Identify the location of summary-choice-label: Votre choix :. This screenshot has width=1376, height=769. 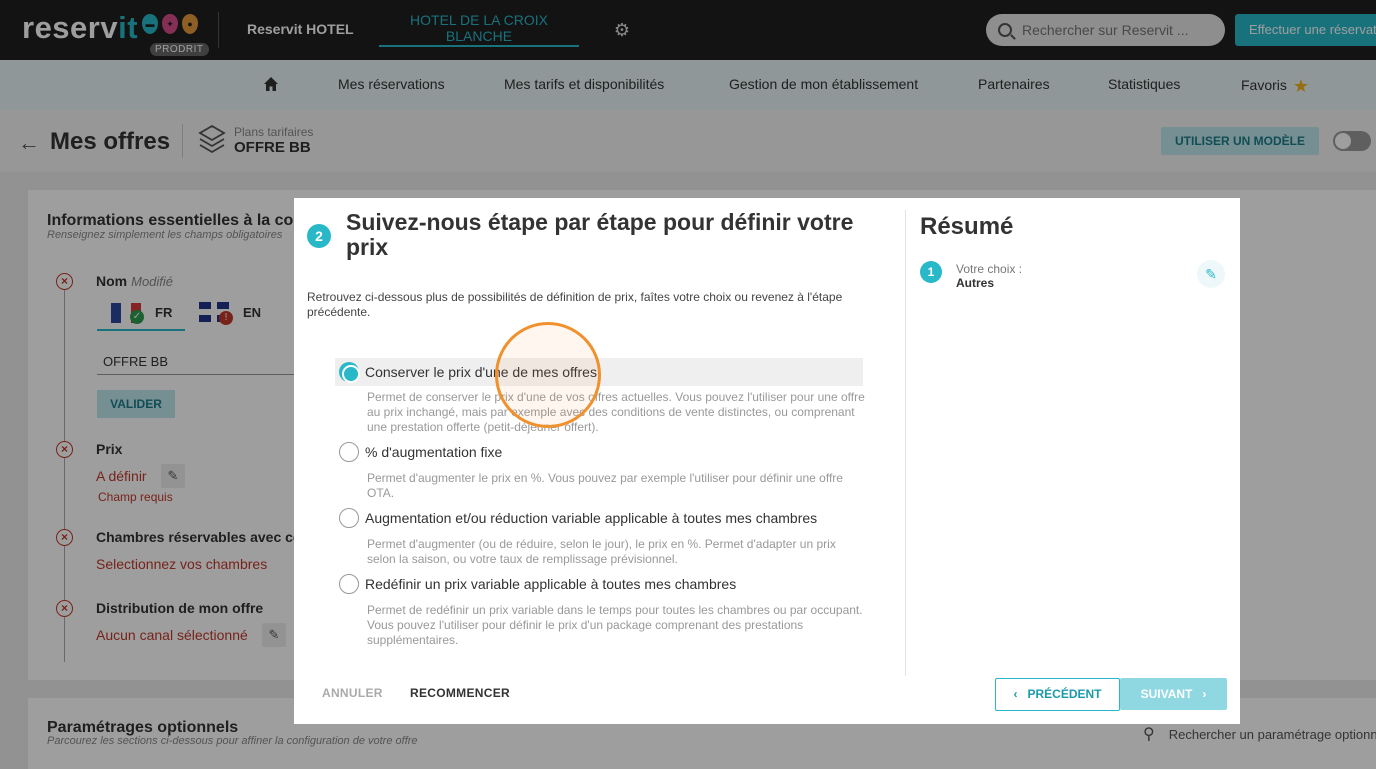
(989, 269).